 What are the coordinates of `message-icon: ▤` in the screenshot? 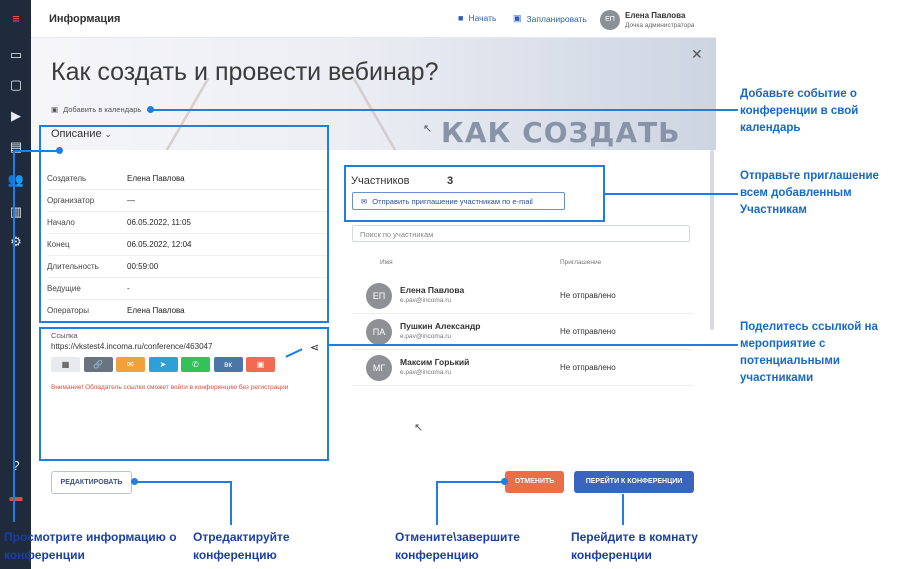 It's located at (16, 147).